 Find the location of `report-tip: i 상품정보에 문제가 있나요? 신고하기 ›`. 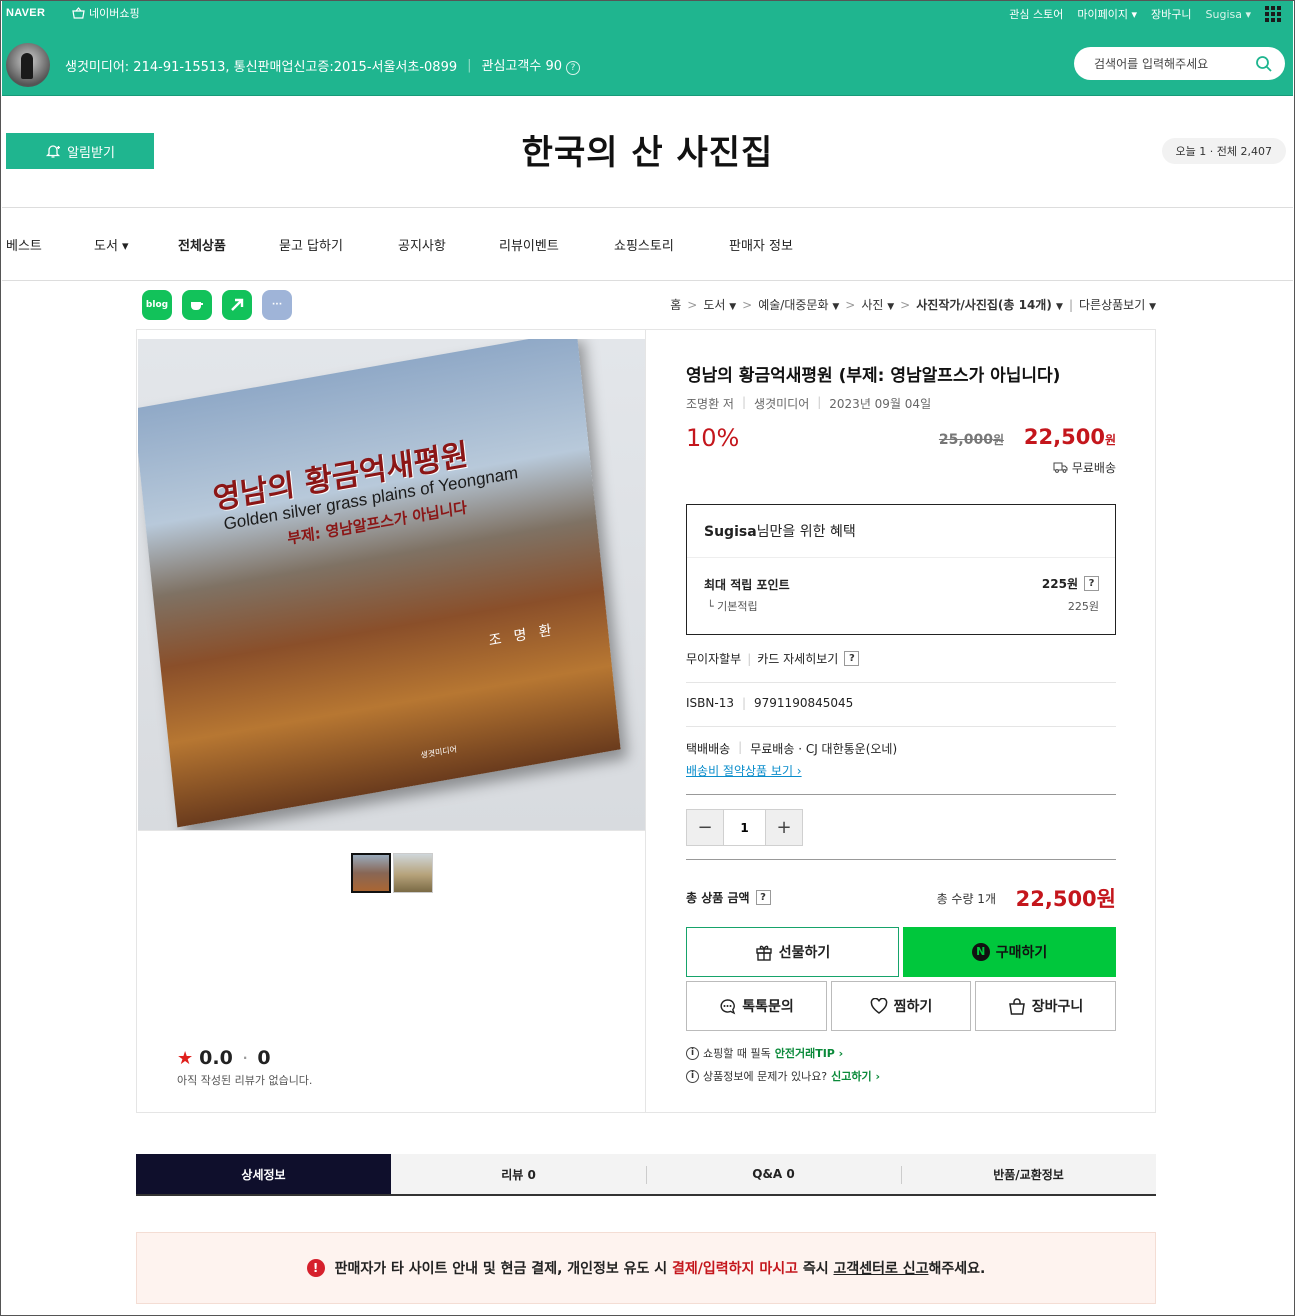

report-tip: i 상품정보에 문제가 있나요? 신고하기 › is located at coordinates (783, 1076).